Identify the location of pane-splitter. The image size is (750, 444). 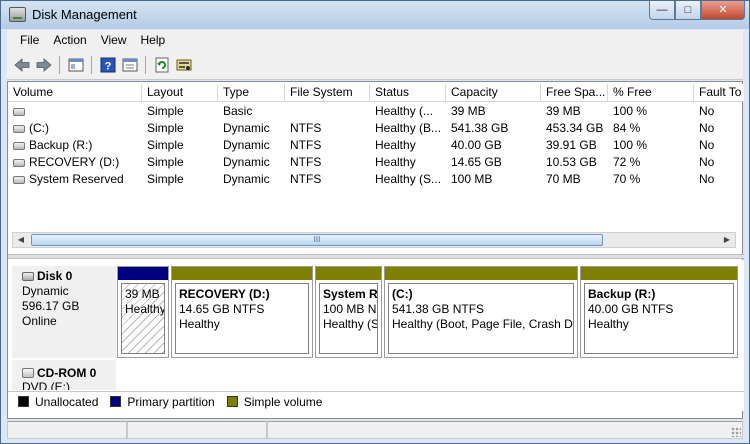
(376, 256).